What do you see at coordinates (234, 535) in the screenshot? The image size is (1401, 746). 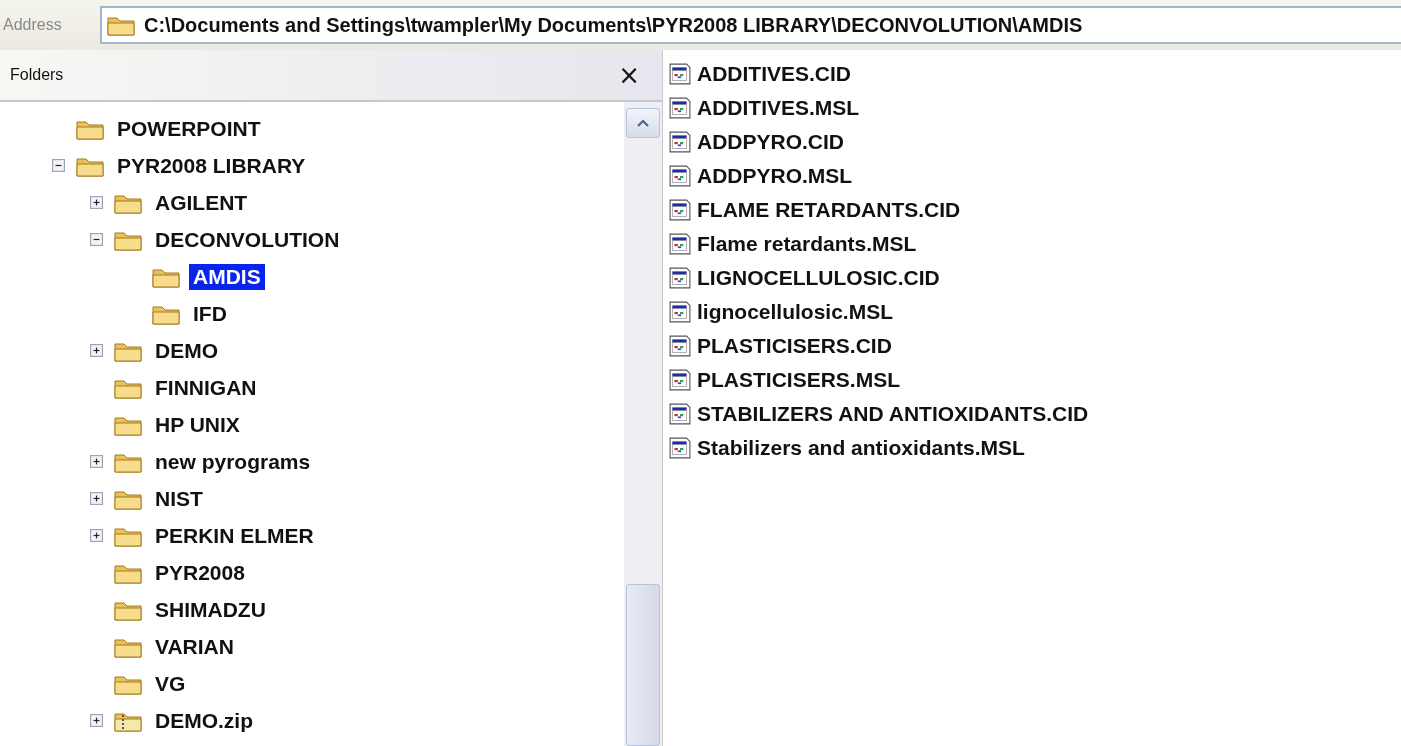 I see `folder-item: PERKIN ELMER` at bounding box center [234, 535].